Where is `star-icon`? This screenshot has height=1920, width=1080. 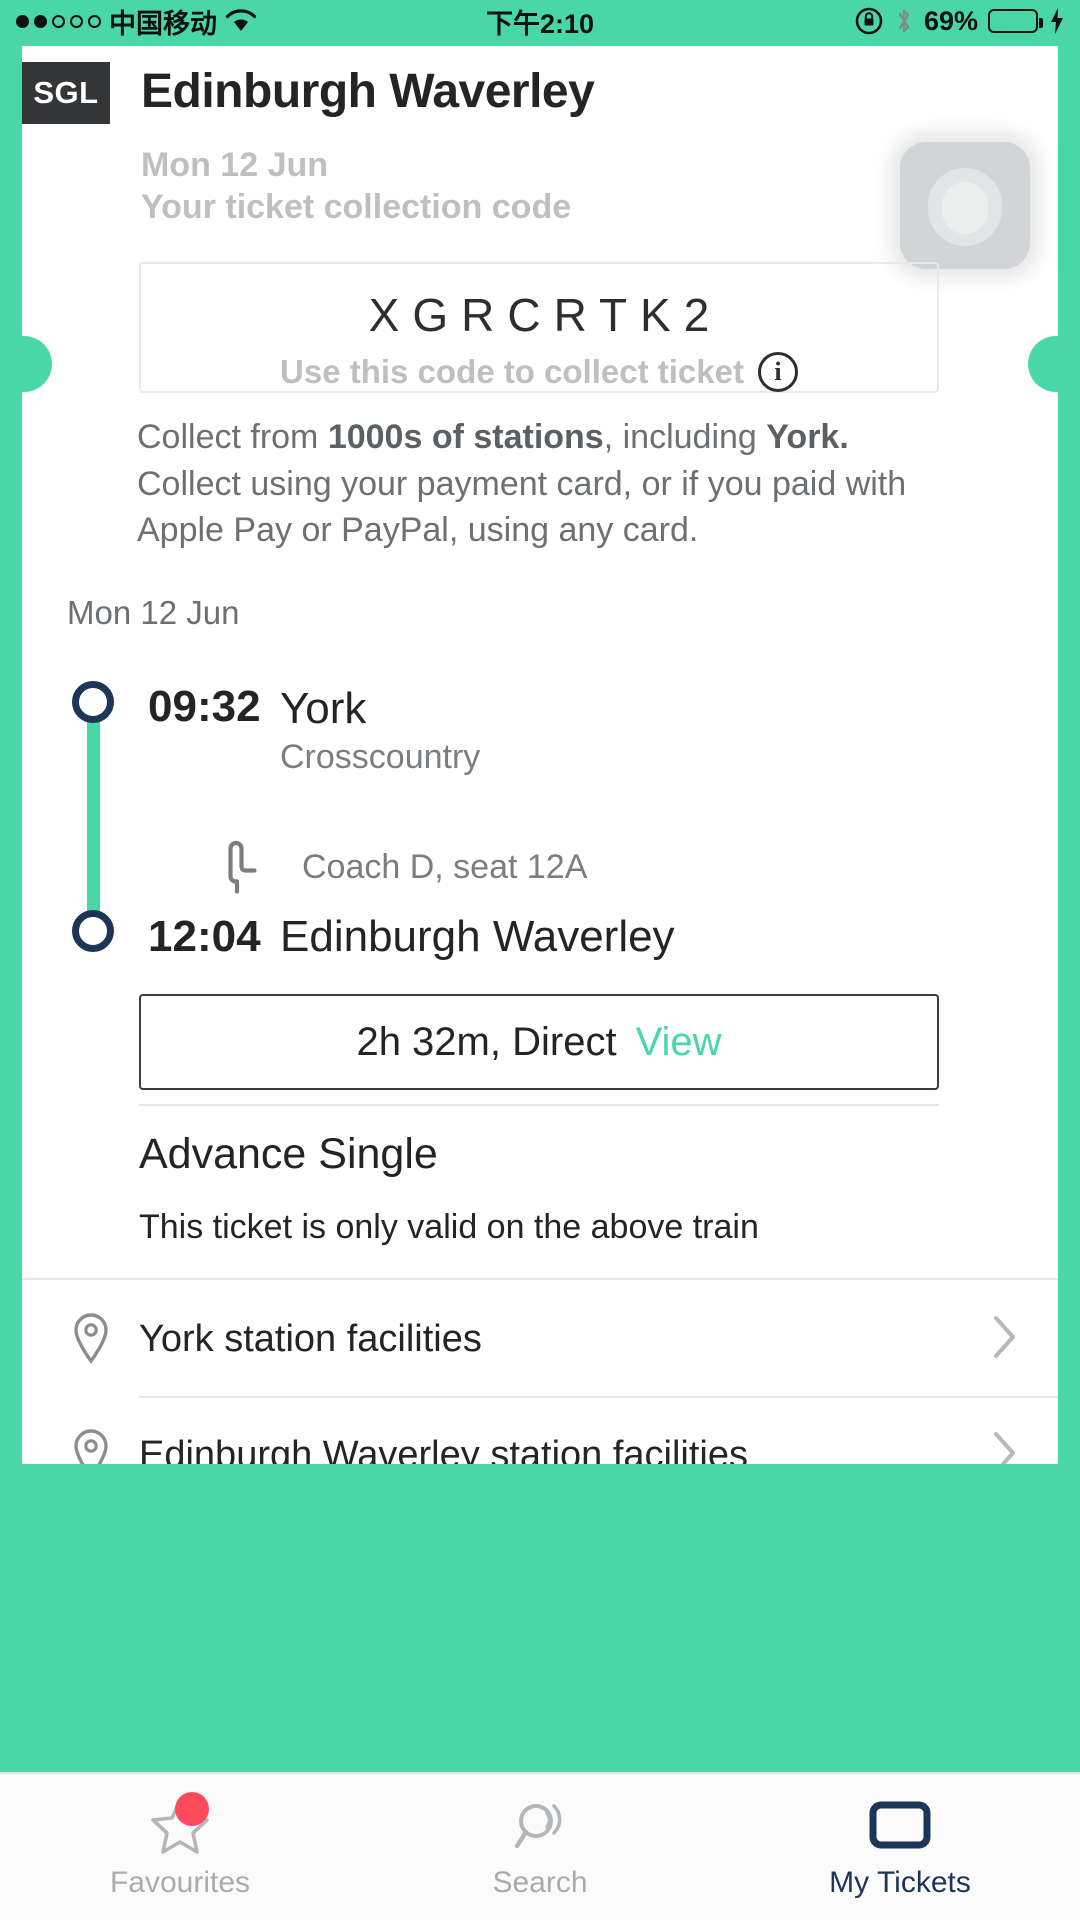
star-icon is located at coordinates (180, 1824).